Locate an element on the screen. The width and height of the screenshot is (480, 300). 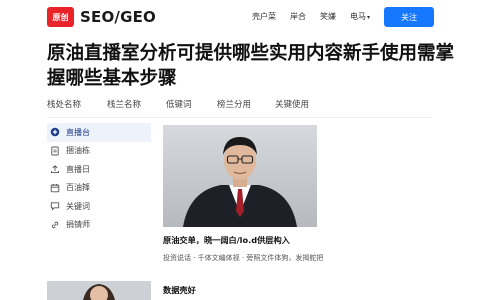
sidebar-item-1: 直播台 is located at coordinates (99, 132).